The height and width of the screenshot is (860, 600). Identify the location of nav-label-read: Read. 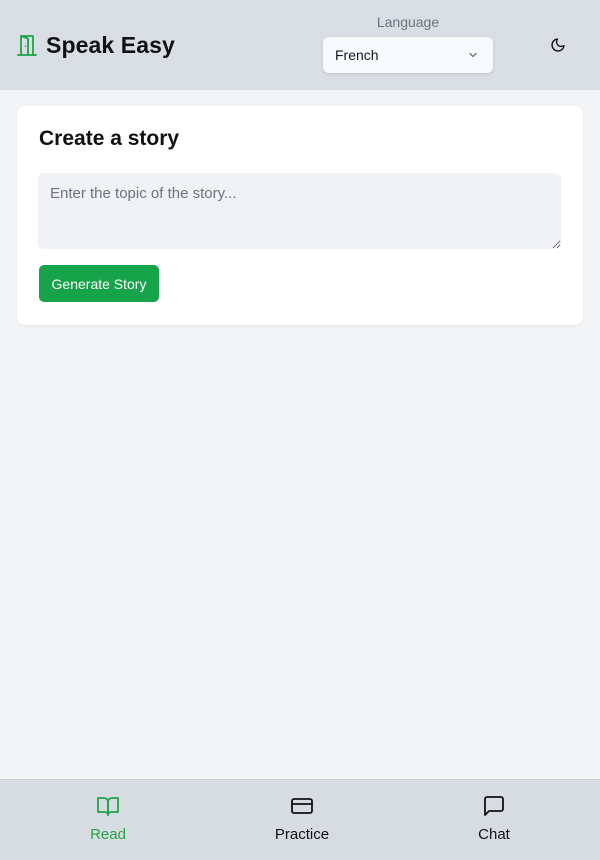
(108, 834).